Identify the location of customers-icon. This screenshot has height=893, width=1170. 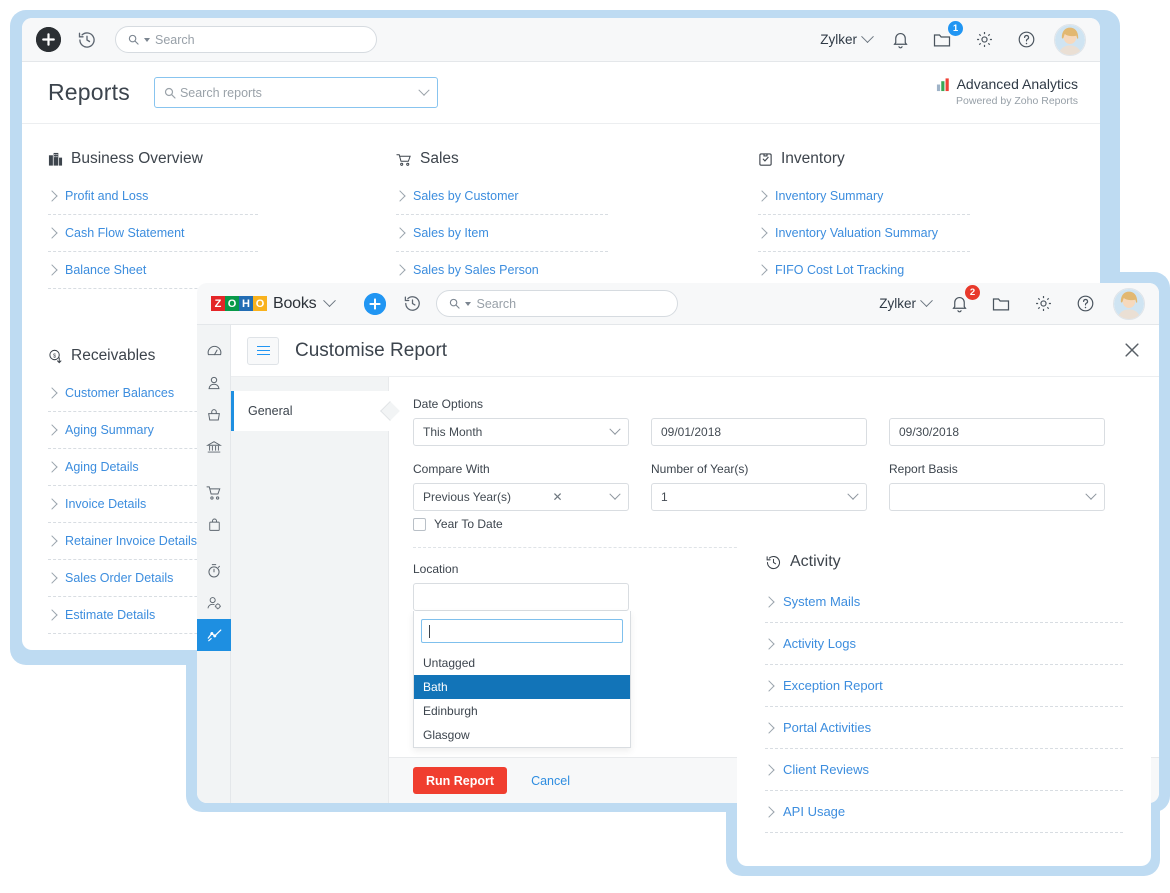
(214, 383).